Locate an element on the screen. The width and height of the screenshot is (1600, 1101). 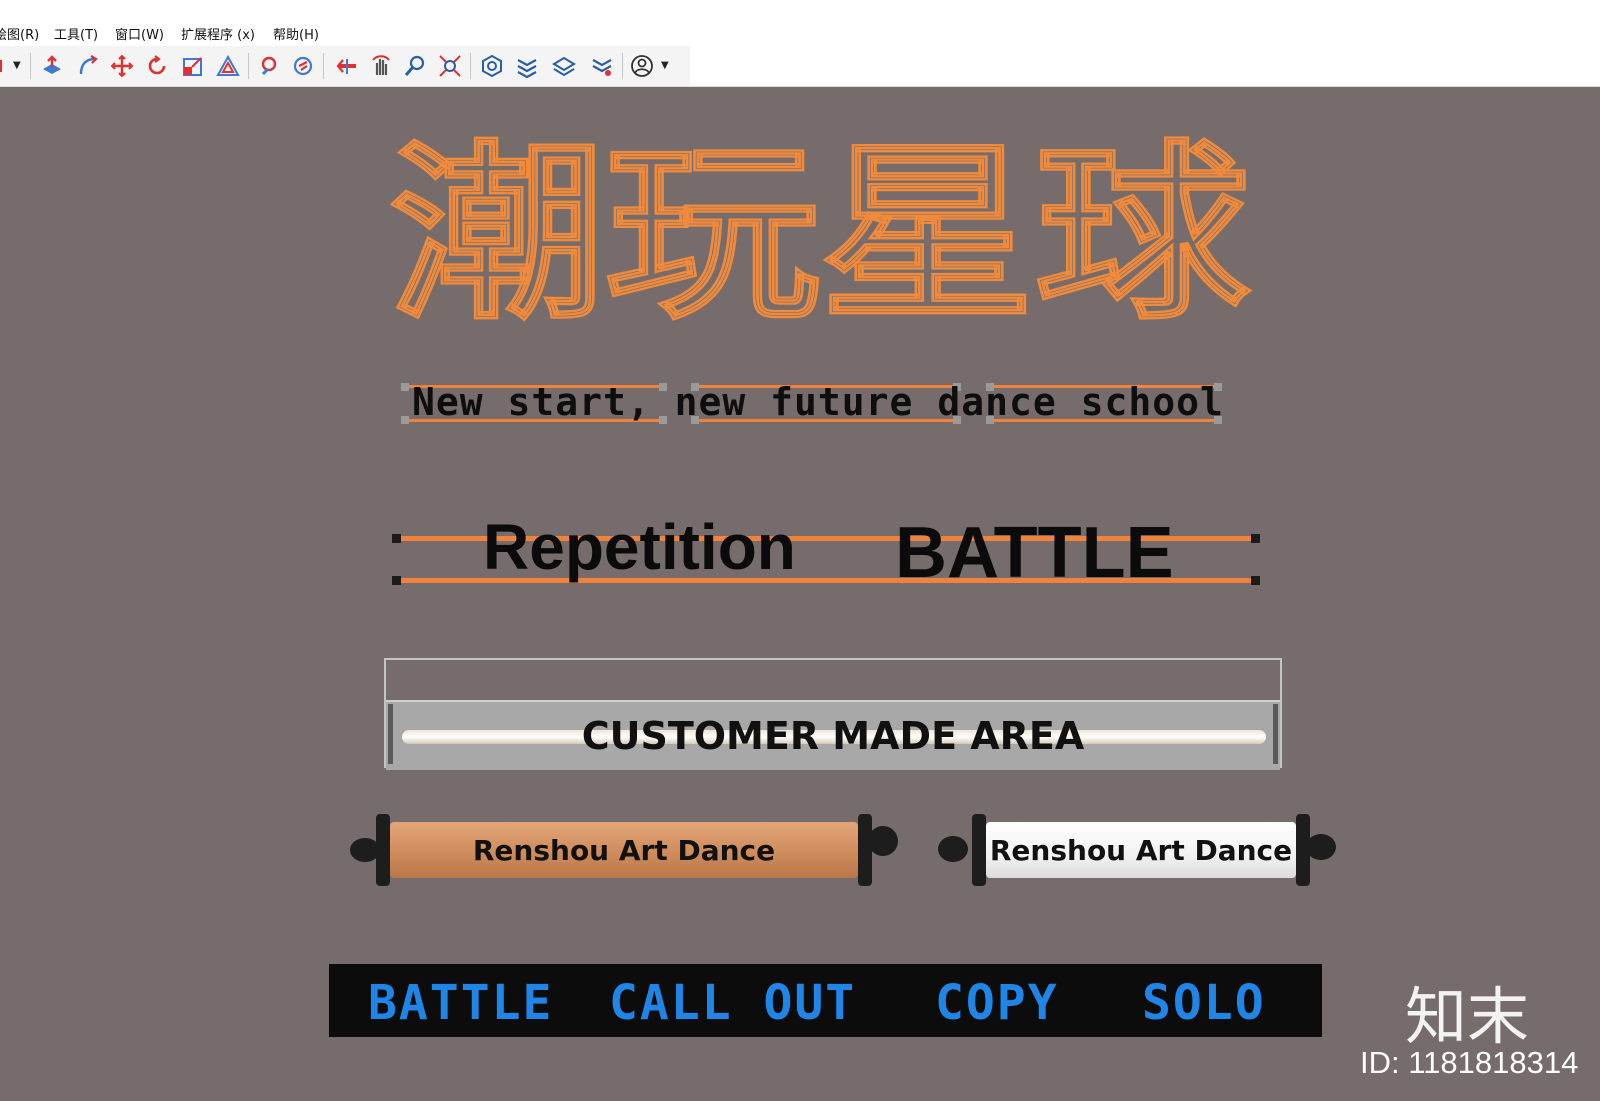
toolbar: ▼ ▼ is located at coordinates (800, 66).